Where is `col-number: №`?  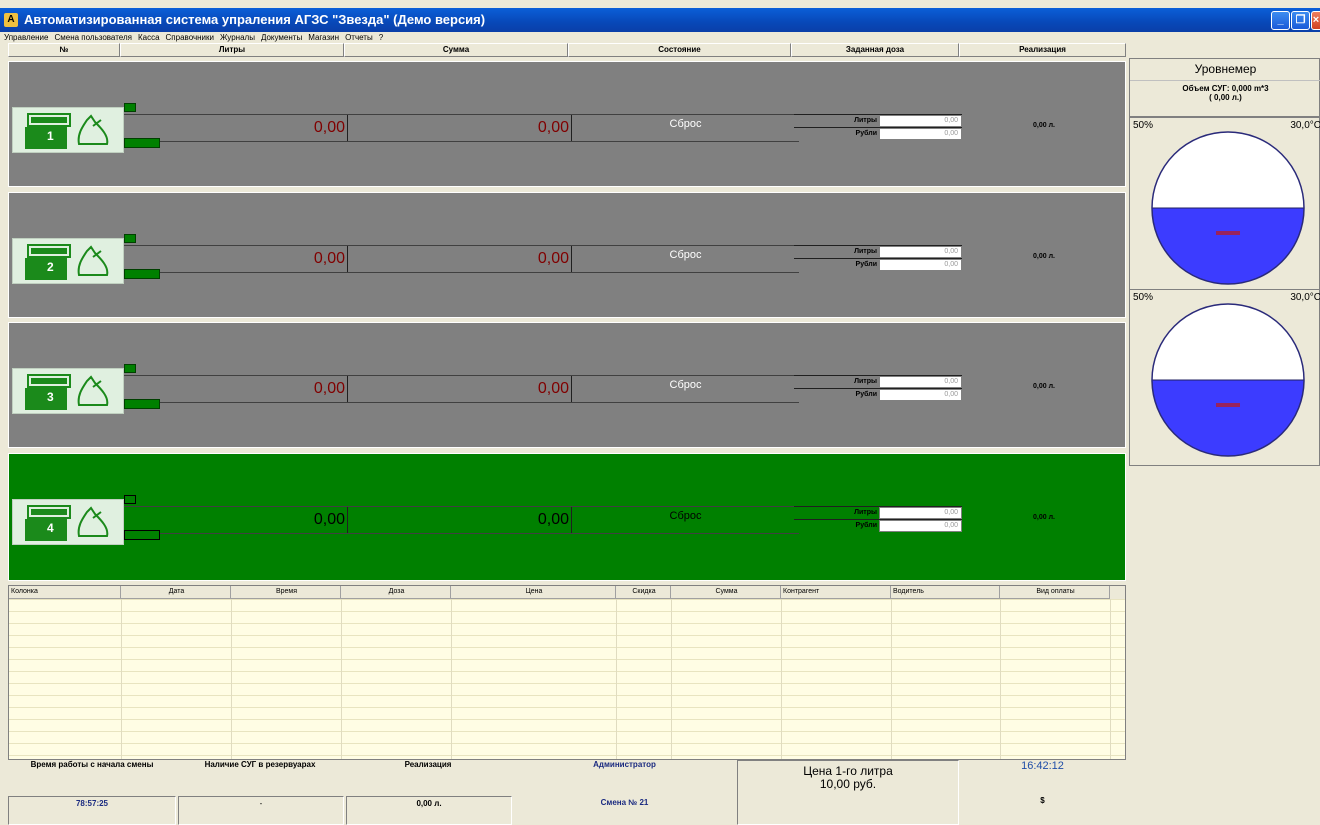
col-number: № is located at coordinates (64, 50).